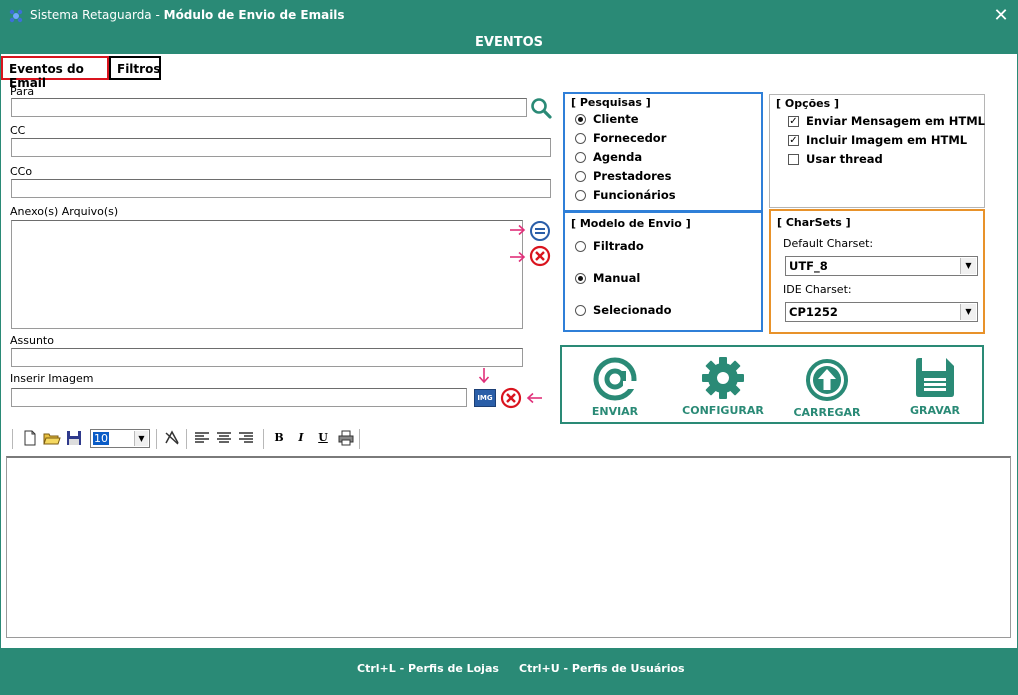  Describe the element at coordinates (55, 73) in the screenshot. I see `tab-eventos-do-email: Eventos do Email` at that location.